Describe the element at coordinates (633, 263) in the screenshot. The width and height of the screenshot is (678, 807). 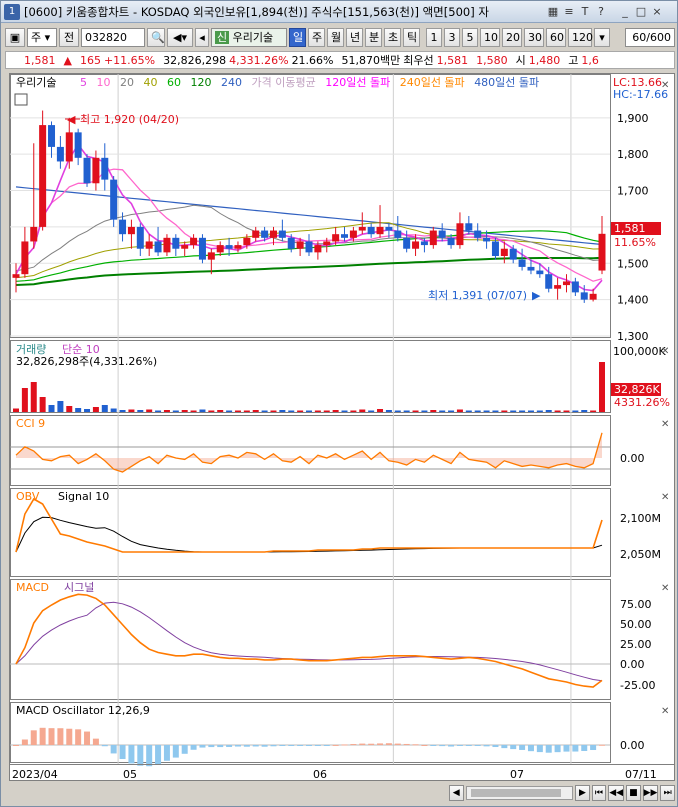
I see `price-tick-label: 1,500` at that location.